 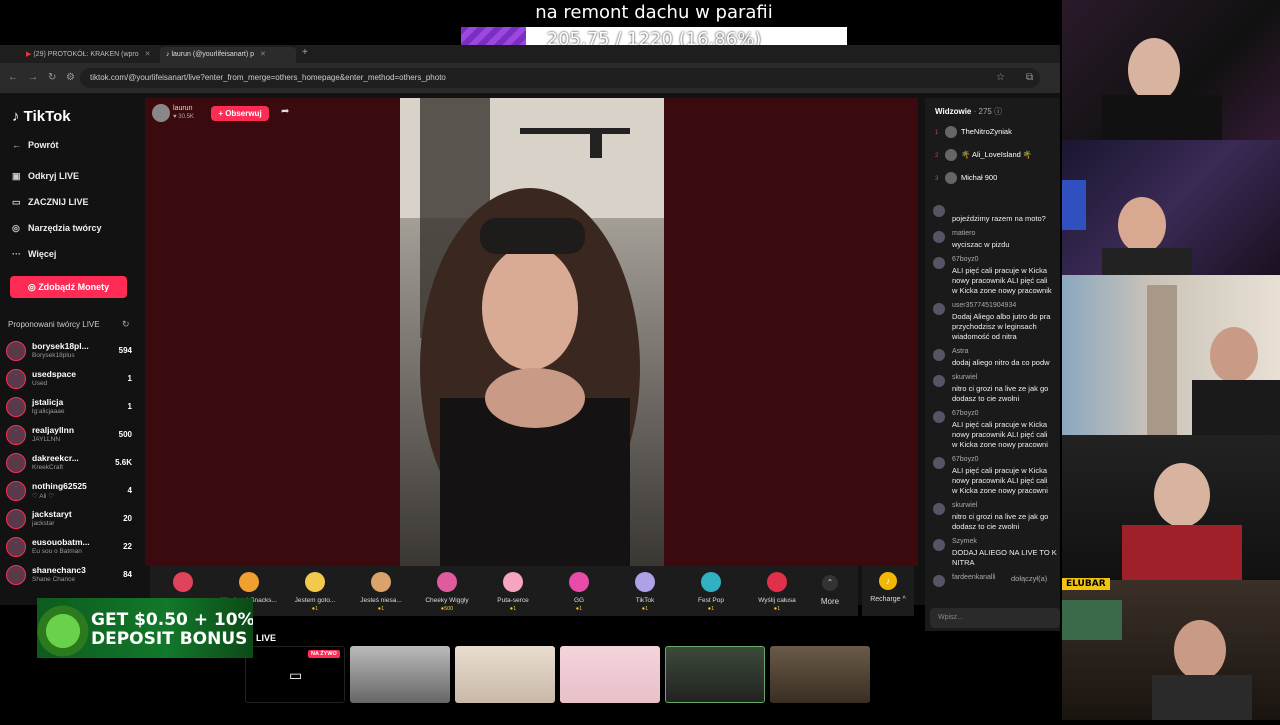 I want to click on webcam-badge: ELUBAR, so click(x=1086, y=584).